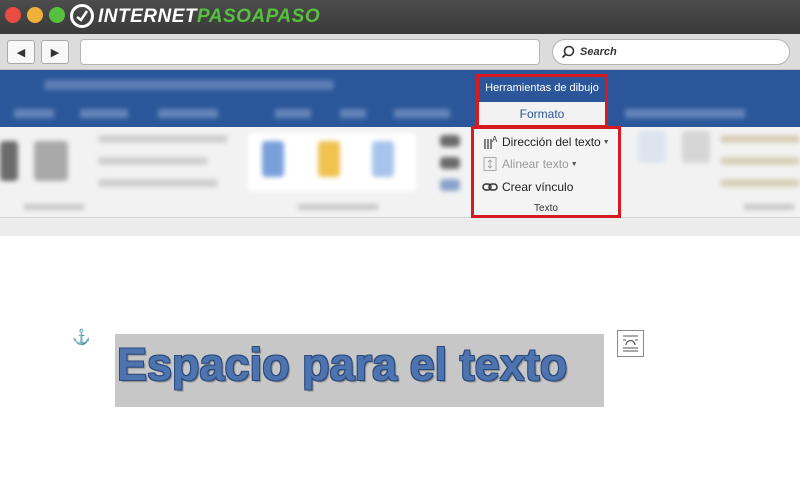 The height and width of the screenshot is (500, 800). I want to click on text-direction-label: Dirección del texto, so click(551, 142).